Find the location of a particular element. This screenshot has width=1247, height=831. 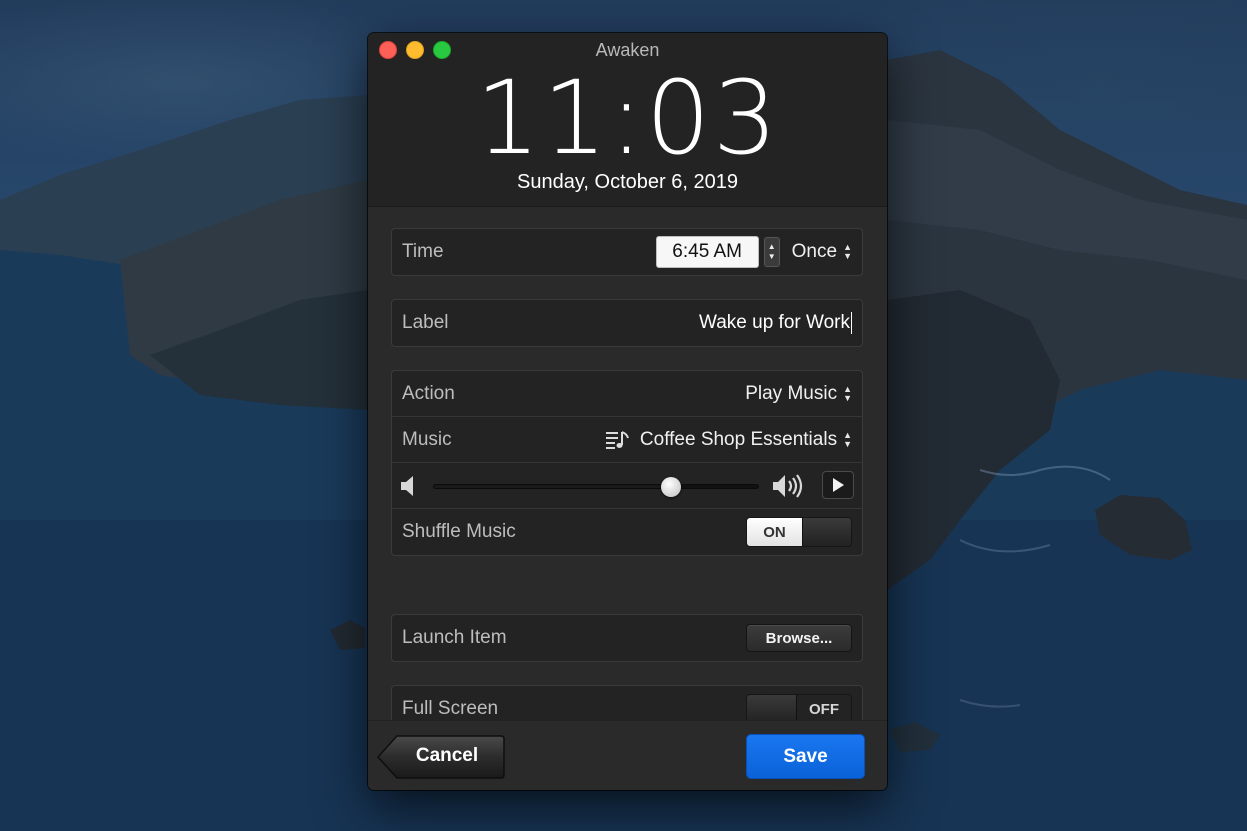

repeat-select: Once ▲ ▼ is located at coordinates (822, 252).